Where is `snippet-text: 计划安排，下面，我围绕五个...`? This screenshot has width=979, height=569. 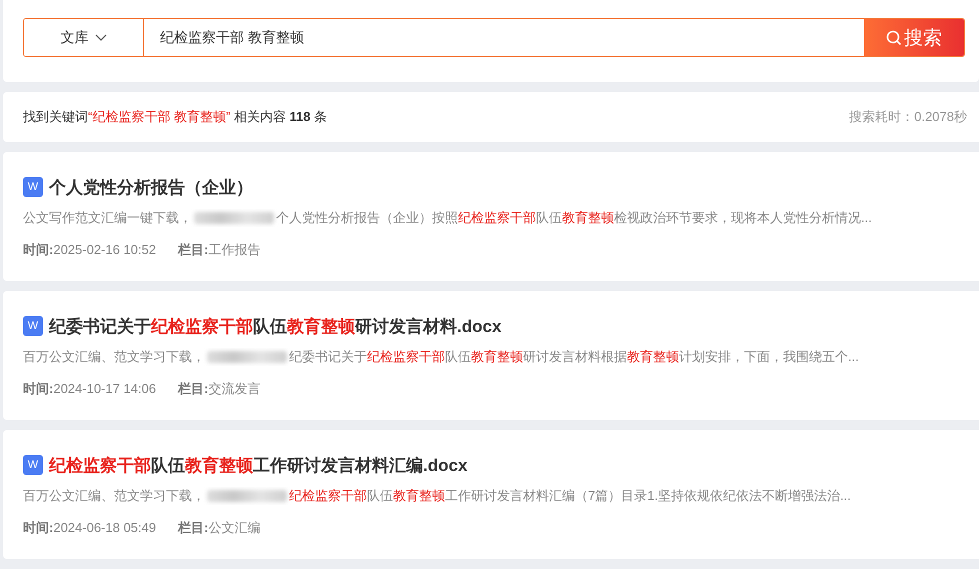
snippet-text: 计划安排，下面，我围绕五个... is located at coordinates (769, 356).